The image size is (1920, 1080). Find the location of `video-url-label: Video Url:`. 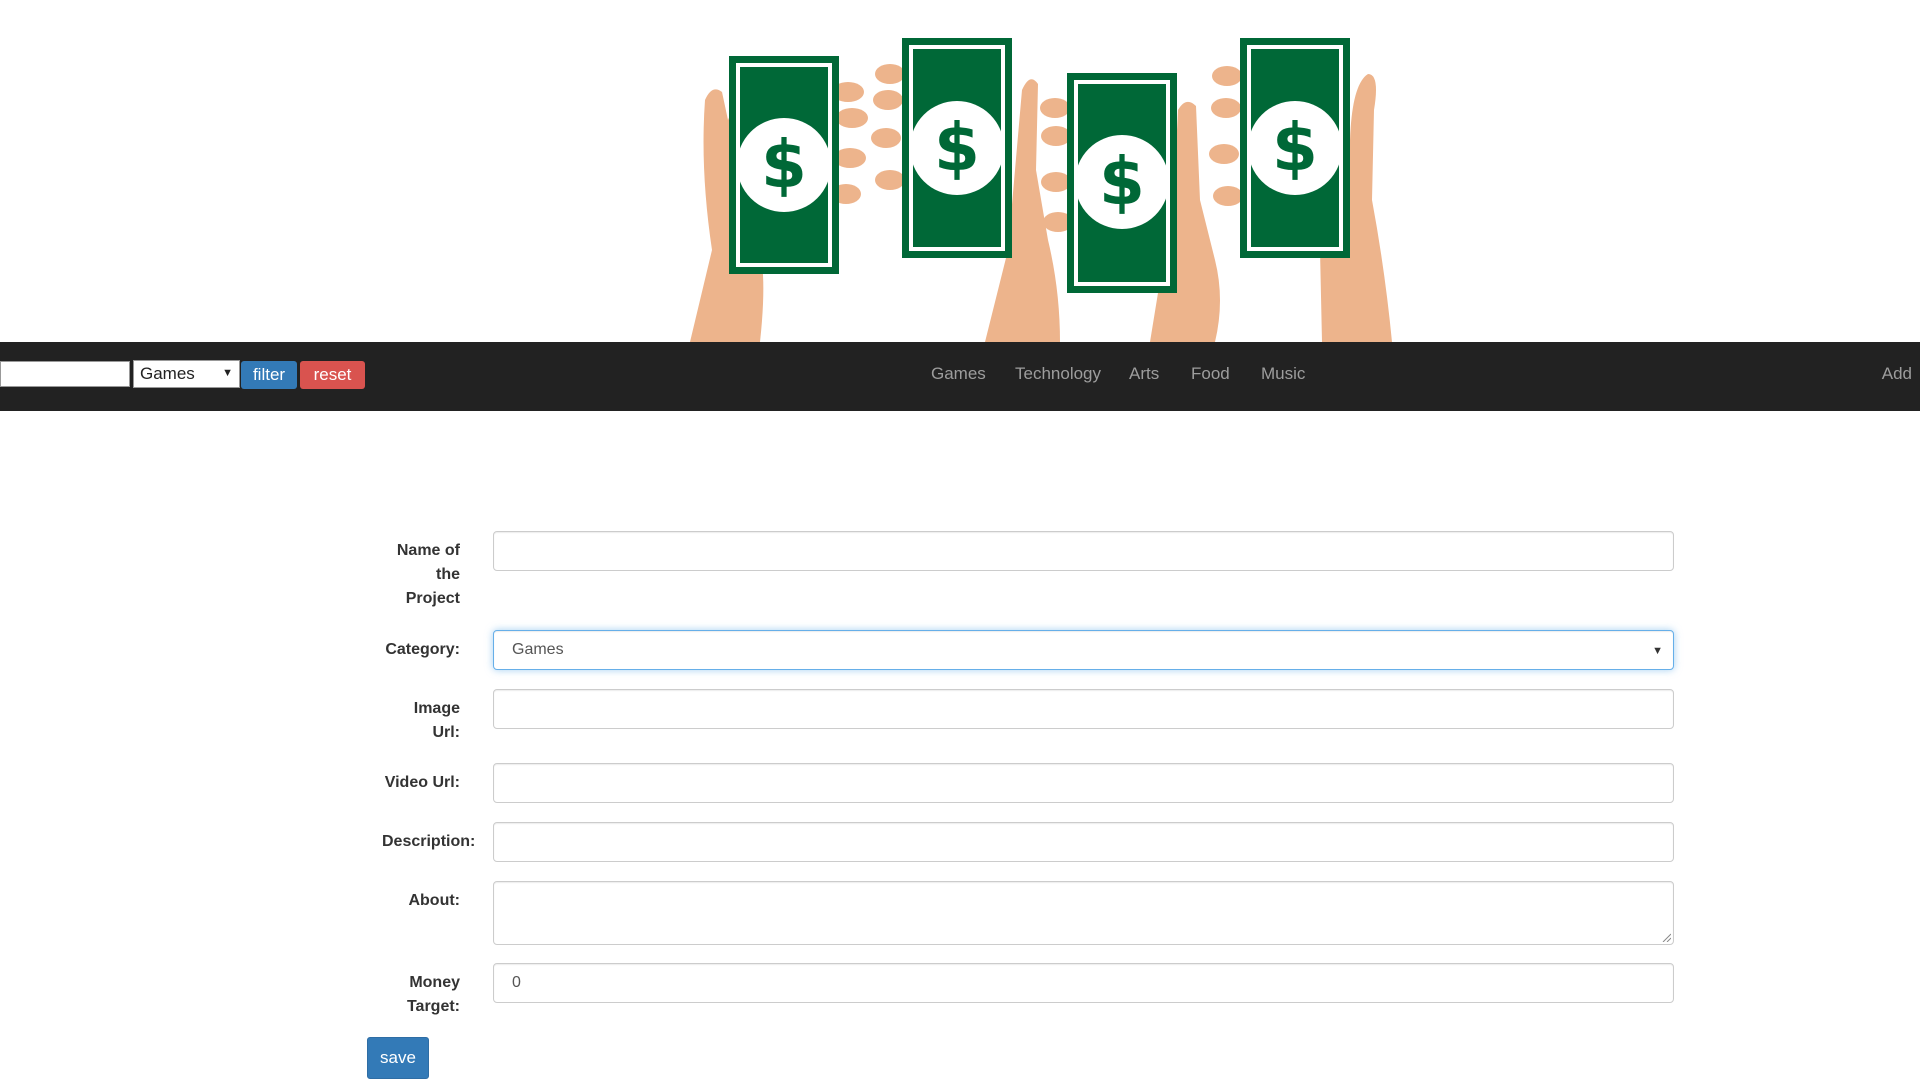

video-url-label: Video Url: is located at coordinates (422, 782).